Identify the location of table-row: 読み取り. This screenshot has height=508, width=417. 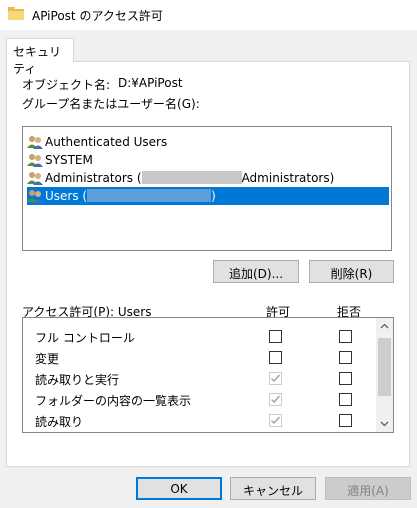
(200, 420).